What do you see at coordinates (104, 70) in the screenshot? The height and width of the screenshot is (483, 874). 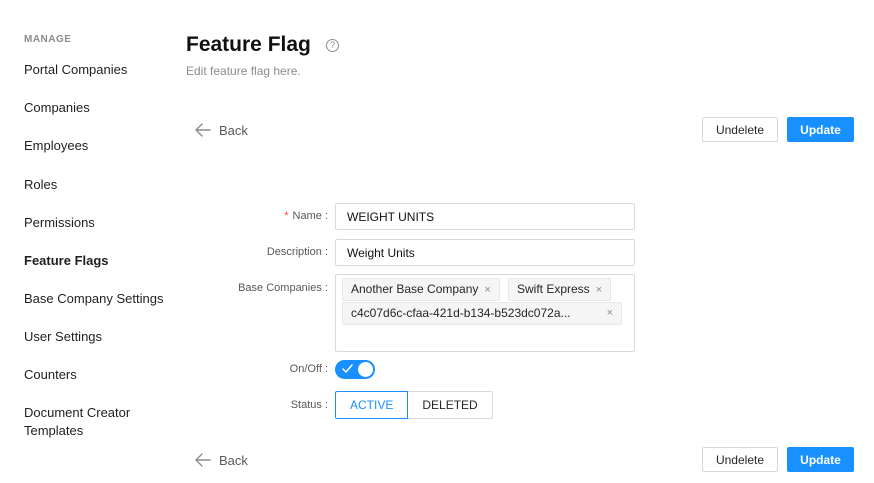 I see `sidebar-item-portal-companies: Portal Companies` at bounding box center [104, 70].